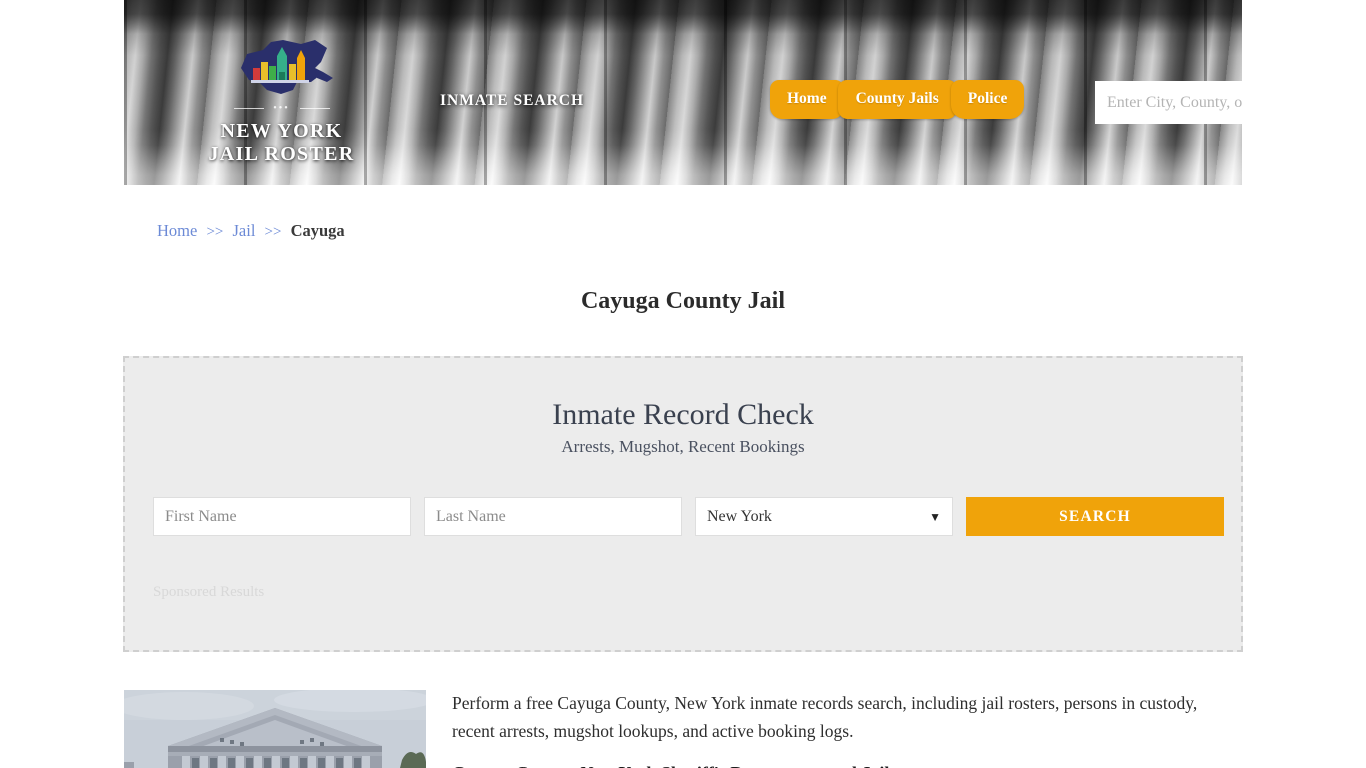  I want to click on breadcrumb-item-home: Home, so click(177, 230).